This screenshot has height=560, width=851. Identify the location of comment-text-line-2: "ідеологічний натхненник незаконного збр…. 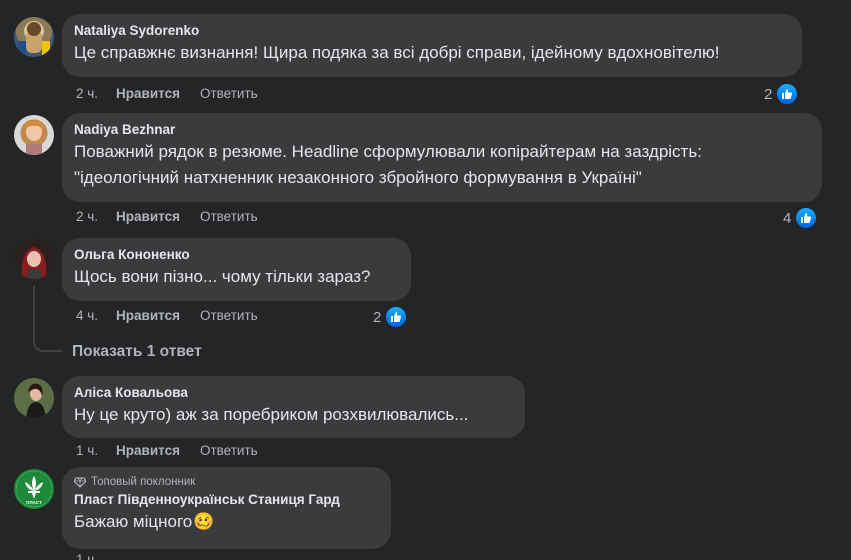
(358, 177).